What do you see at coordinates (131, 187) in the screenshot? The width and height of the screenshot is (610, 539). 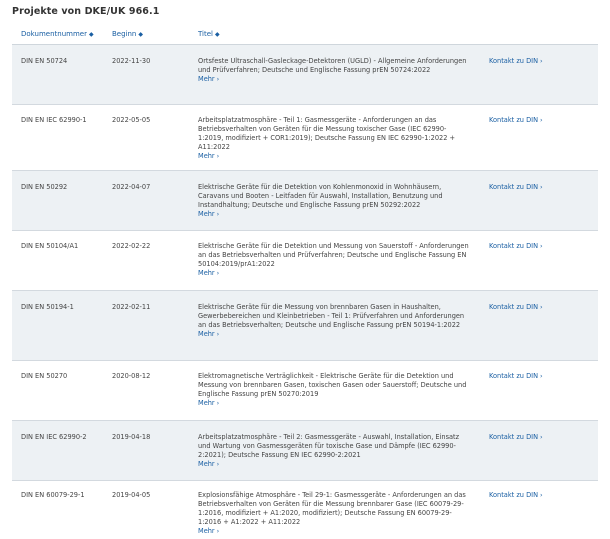 I see `start-date: 2022-04-07` at bounding box center [131, 187].